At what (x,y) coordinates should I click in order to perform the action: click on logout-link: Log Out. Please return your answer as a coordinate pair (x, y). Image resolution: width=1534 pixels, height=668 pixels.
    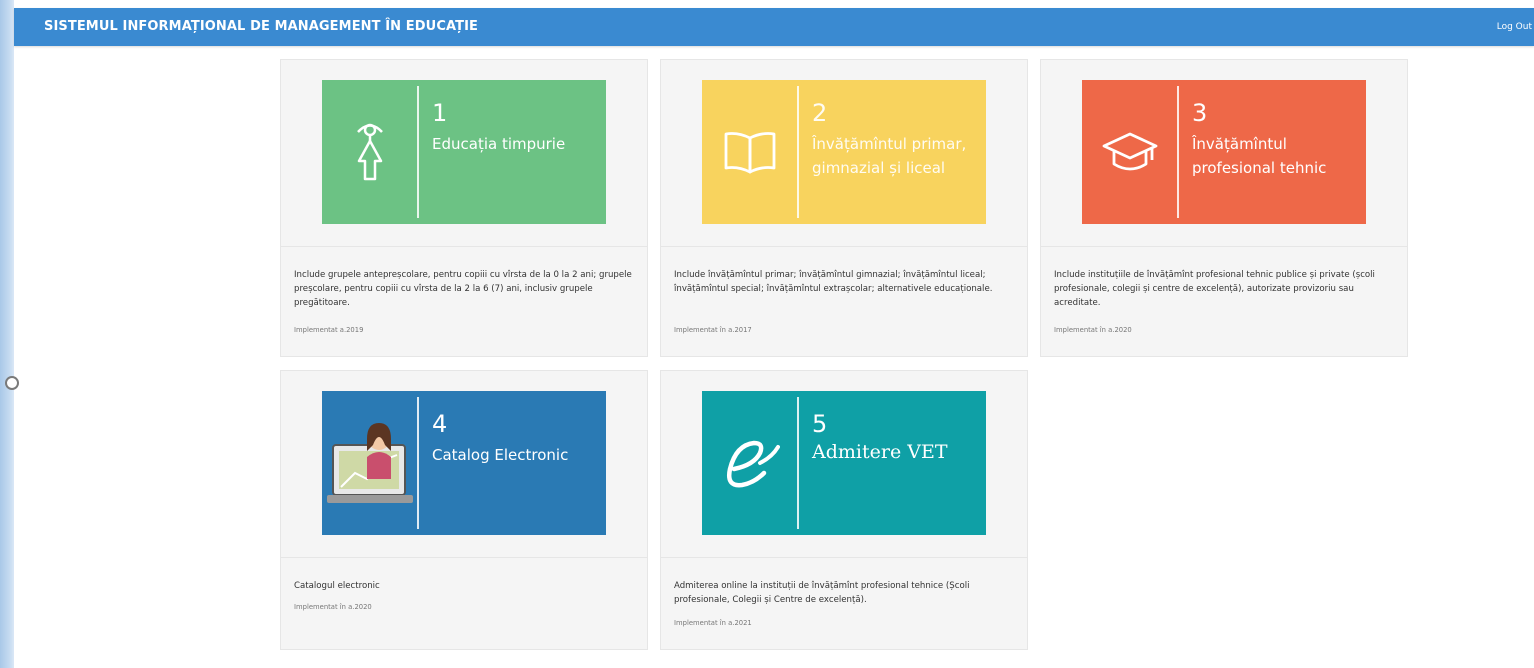
    Looking at the image, I should click on (1514, 27).